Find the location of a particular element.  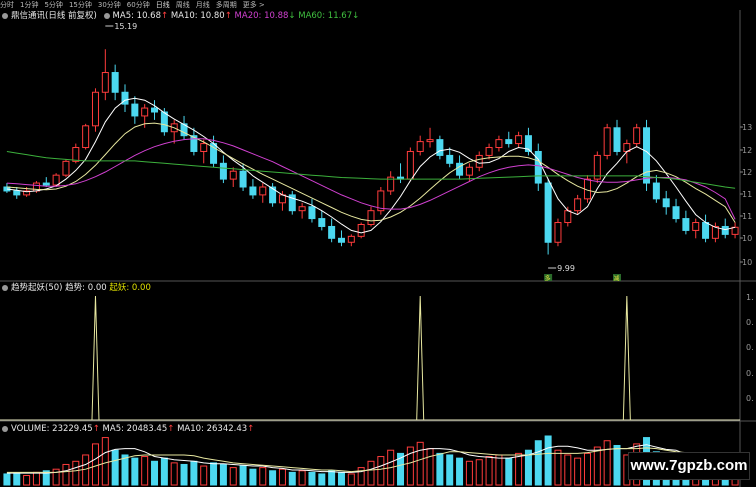

price-tick-label: 13 is located at coordinates (747, 127).